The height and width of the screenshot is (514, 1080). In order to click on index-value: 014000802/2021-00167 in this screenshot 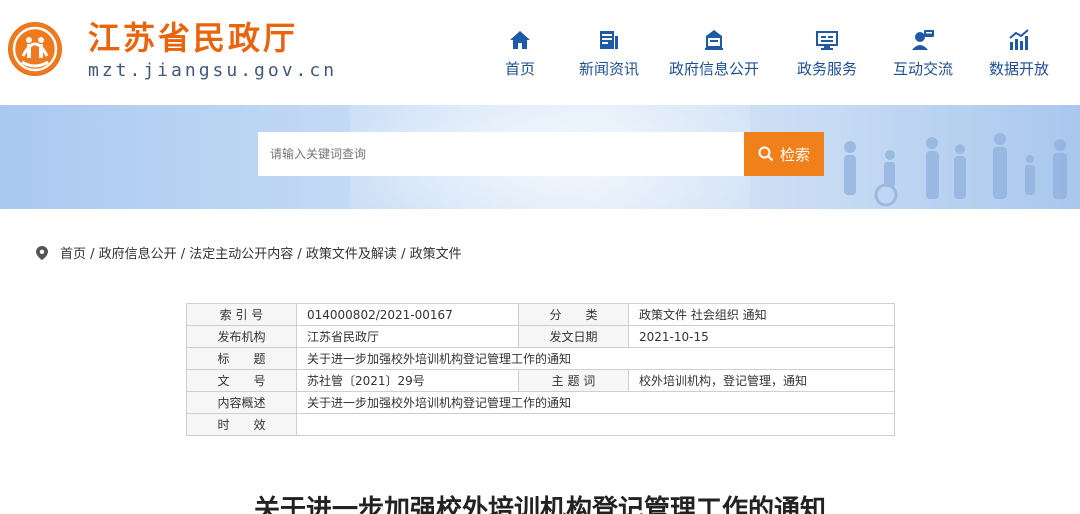, I will do `click(407, 314)`.